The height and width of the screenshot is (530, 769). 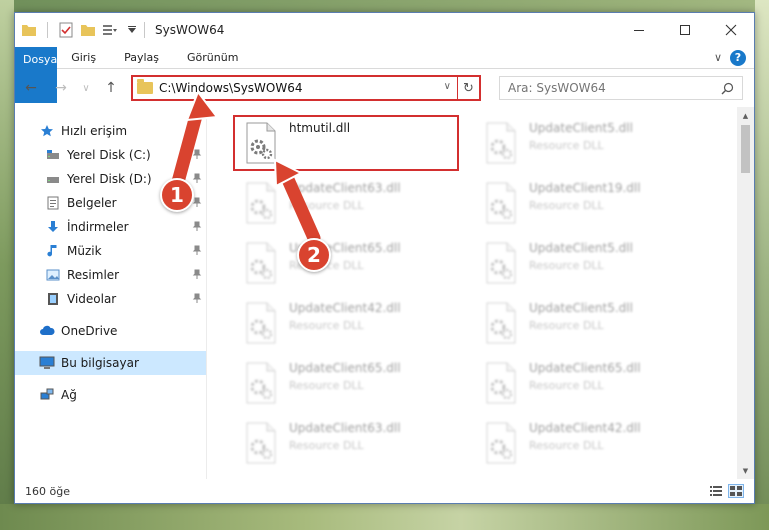 I want to click on window-controls, so click(x=685, y=30).